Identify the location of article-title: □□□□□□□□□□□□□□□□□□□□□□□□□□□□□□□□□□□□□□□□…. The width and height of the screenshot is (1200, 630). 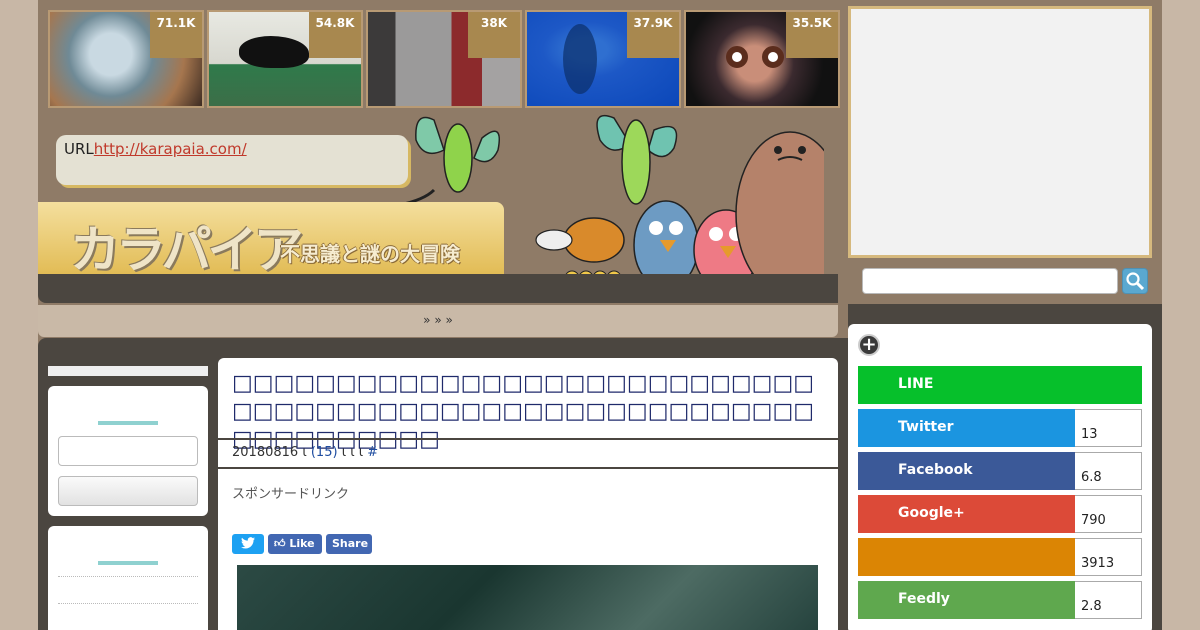
(527, 412).